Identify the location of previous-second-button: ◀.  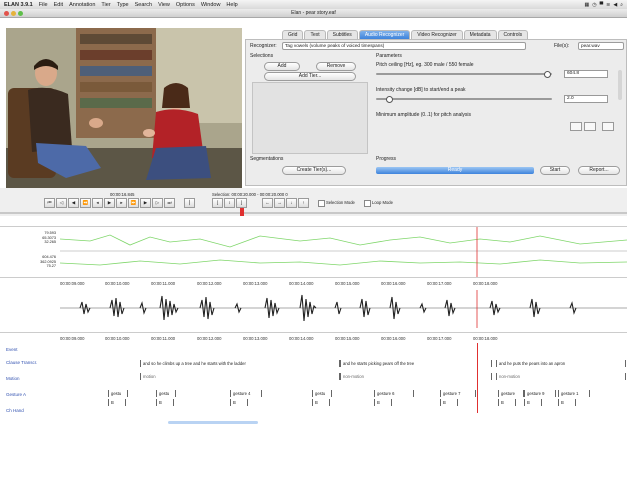
(73, 203).